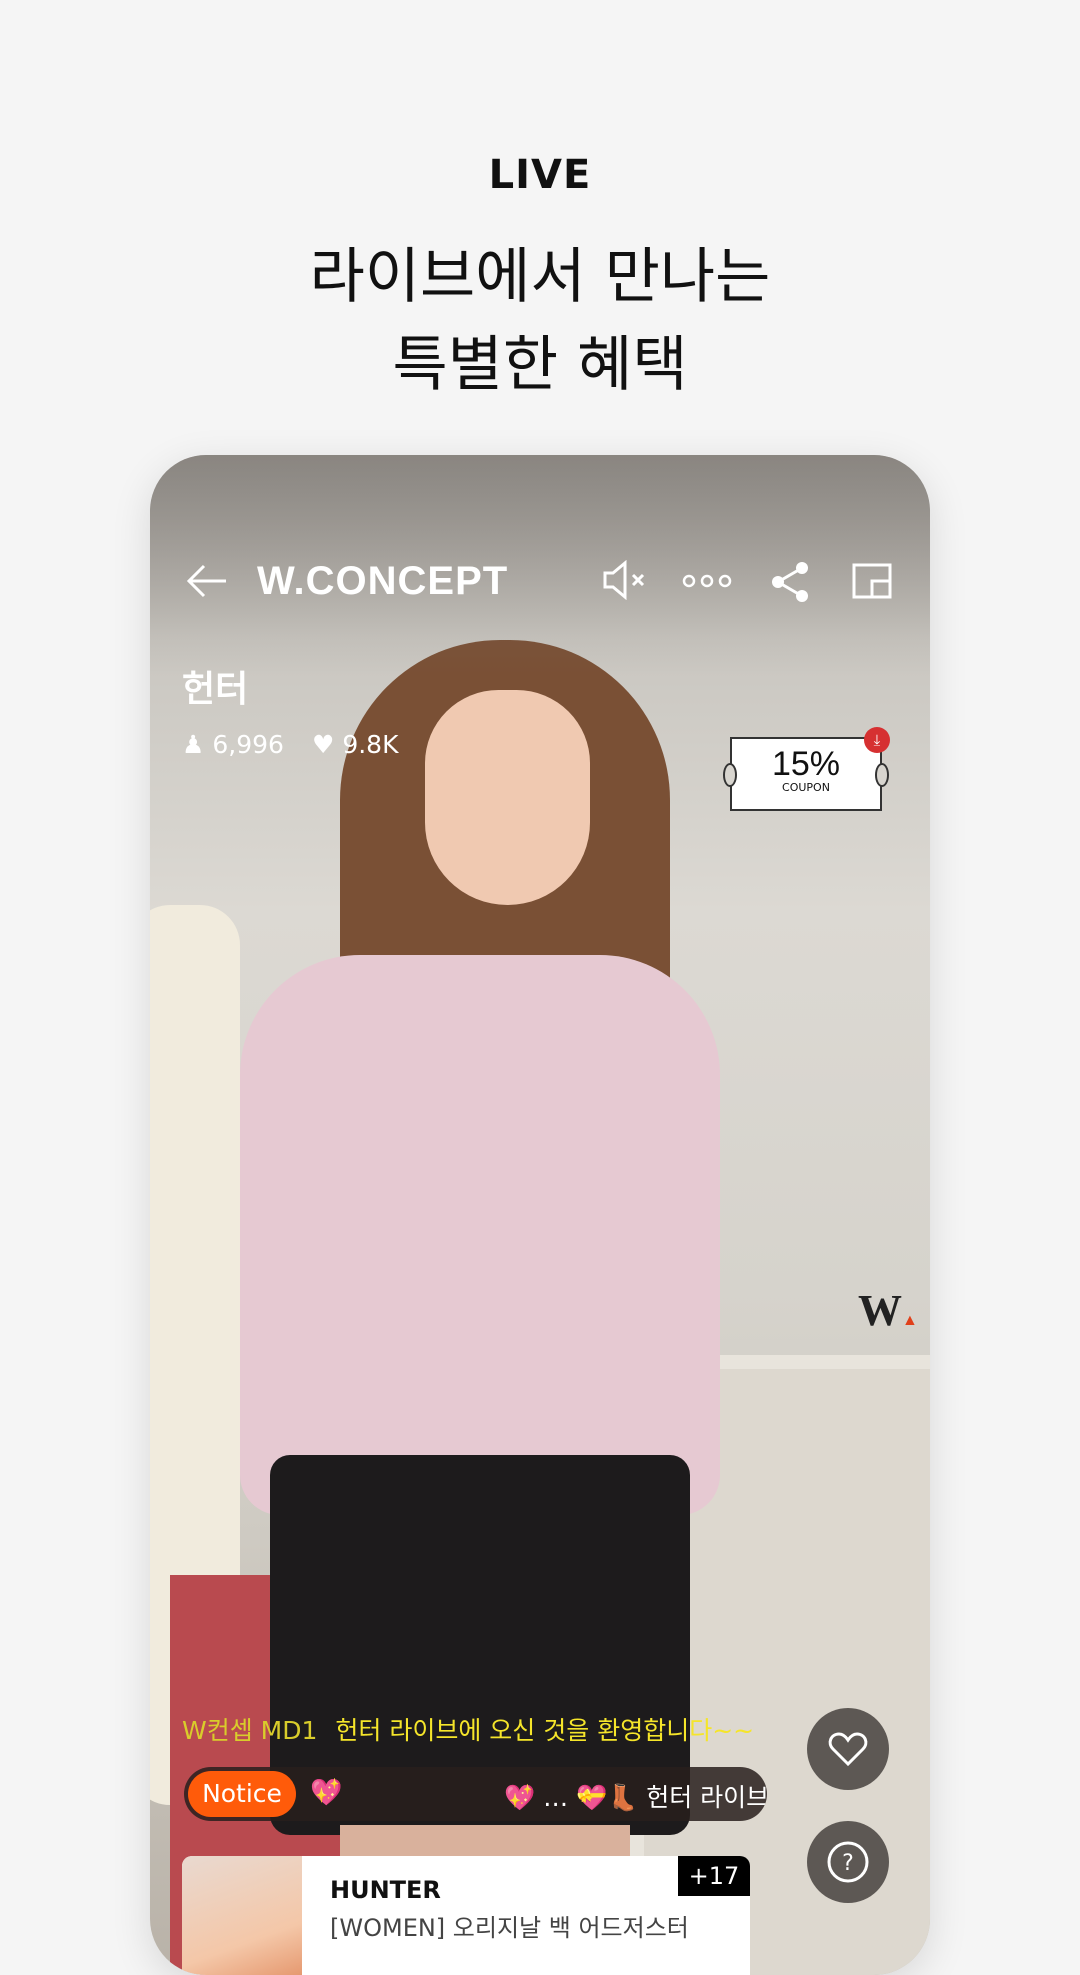 This screenshot has width=1080, height=1975. What do you see at coordinates (707, 582) in the screenshot?
I see `more-icon` at bounding box center [707, 582].